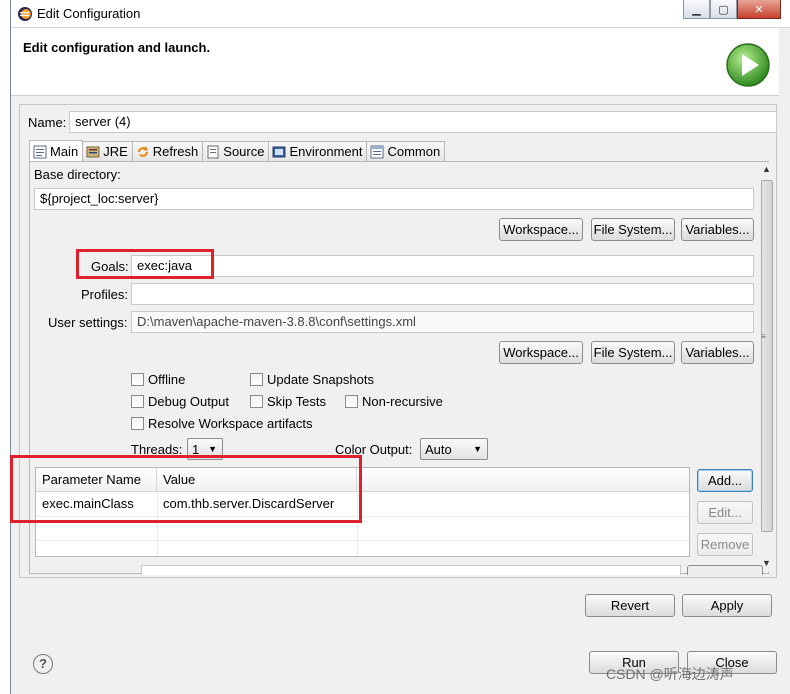  Describe the element at coordinates (25, 14) in the screenshot. I see `eclipse-icon` at that location.